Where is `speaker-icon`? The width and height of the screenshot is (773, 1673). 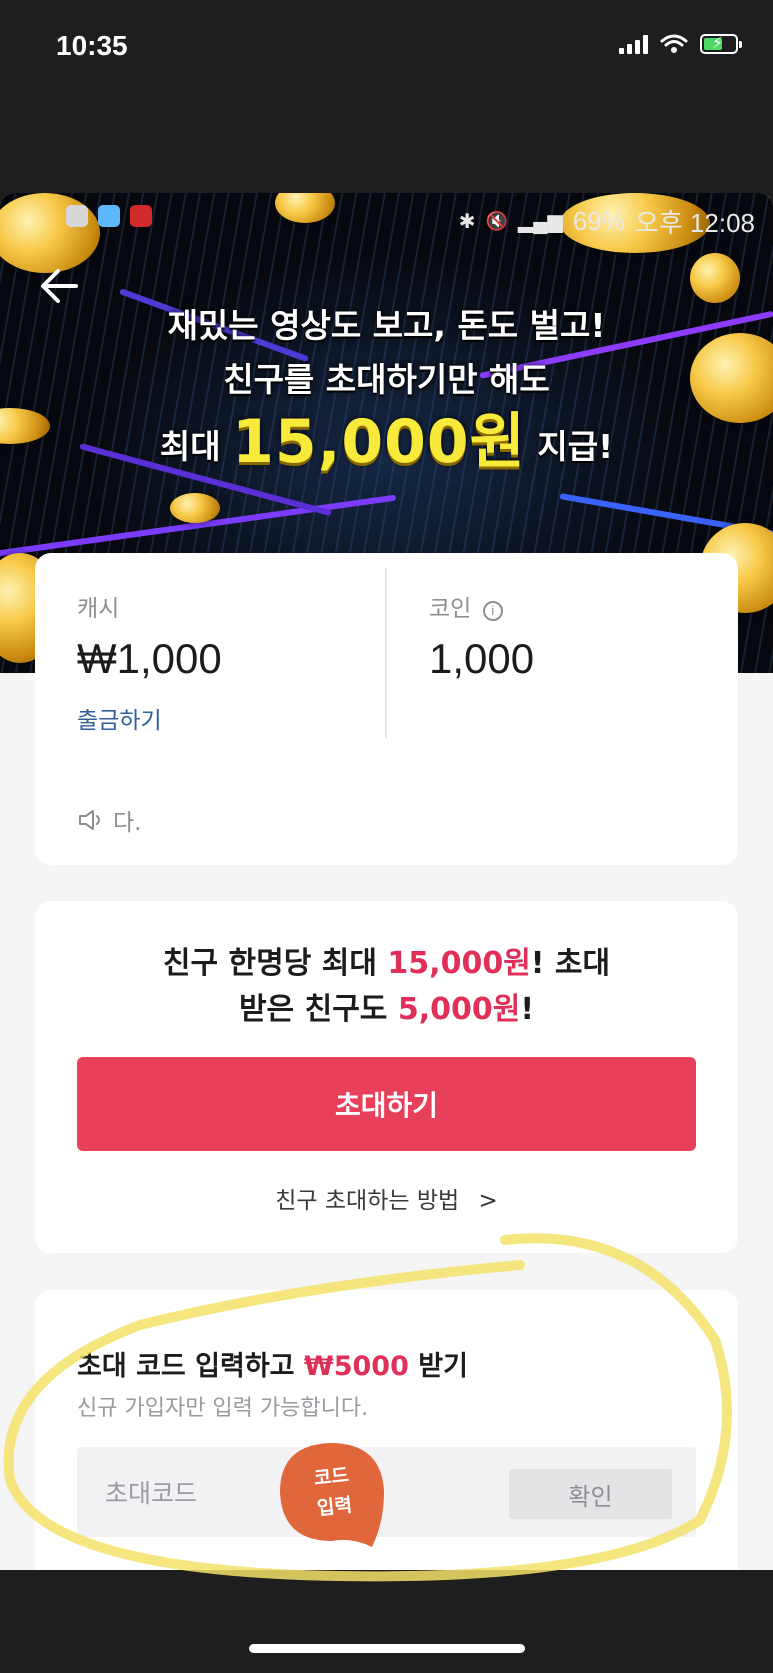 speaker-icon is located at coordinates (89, 820).